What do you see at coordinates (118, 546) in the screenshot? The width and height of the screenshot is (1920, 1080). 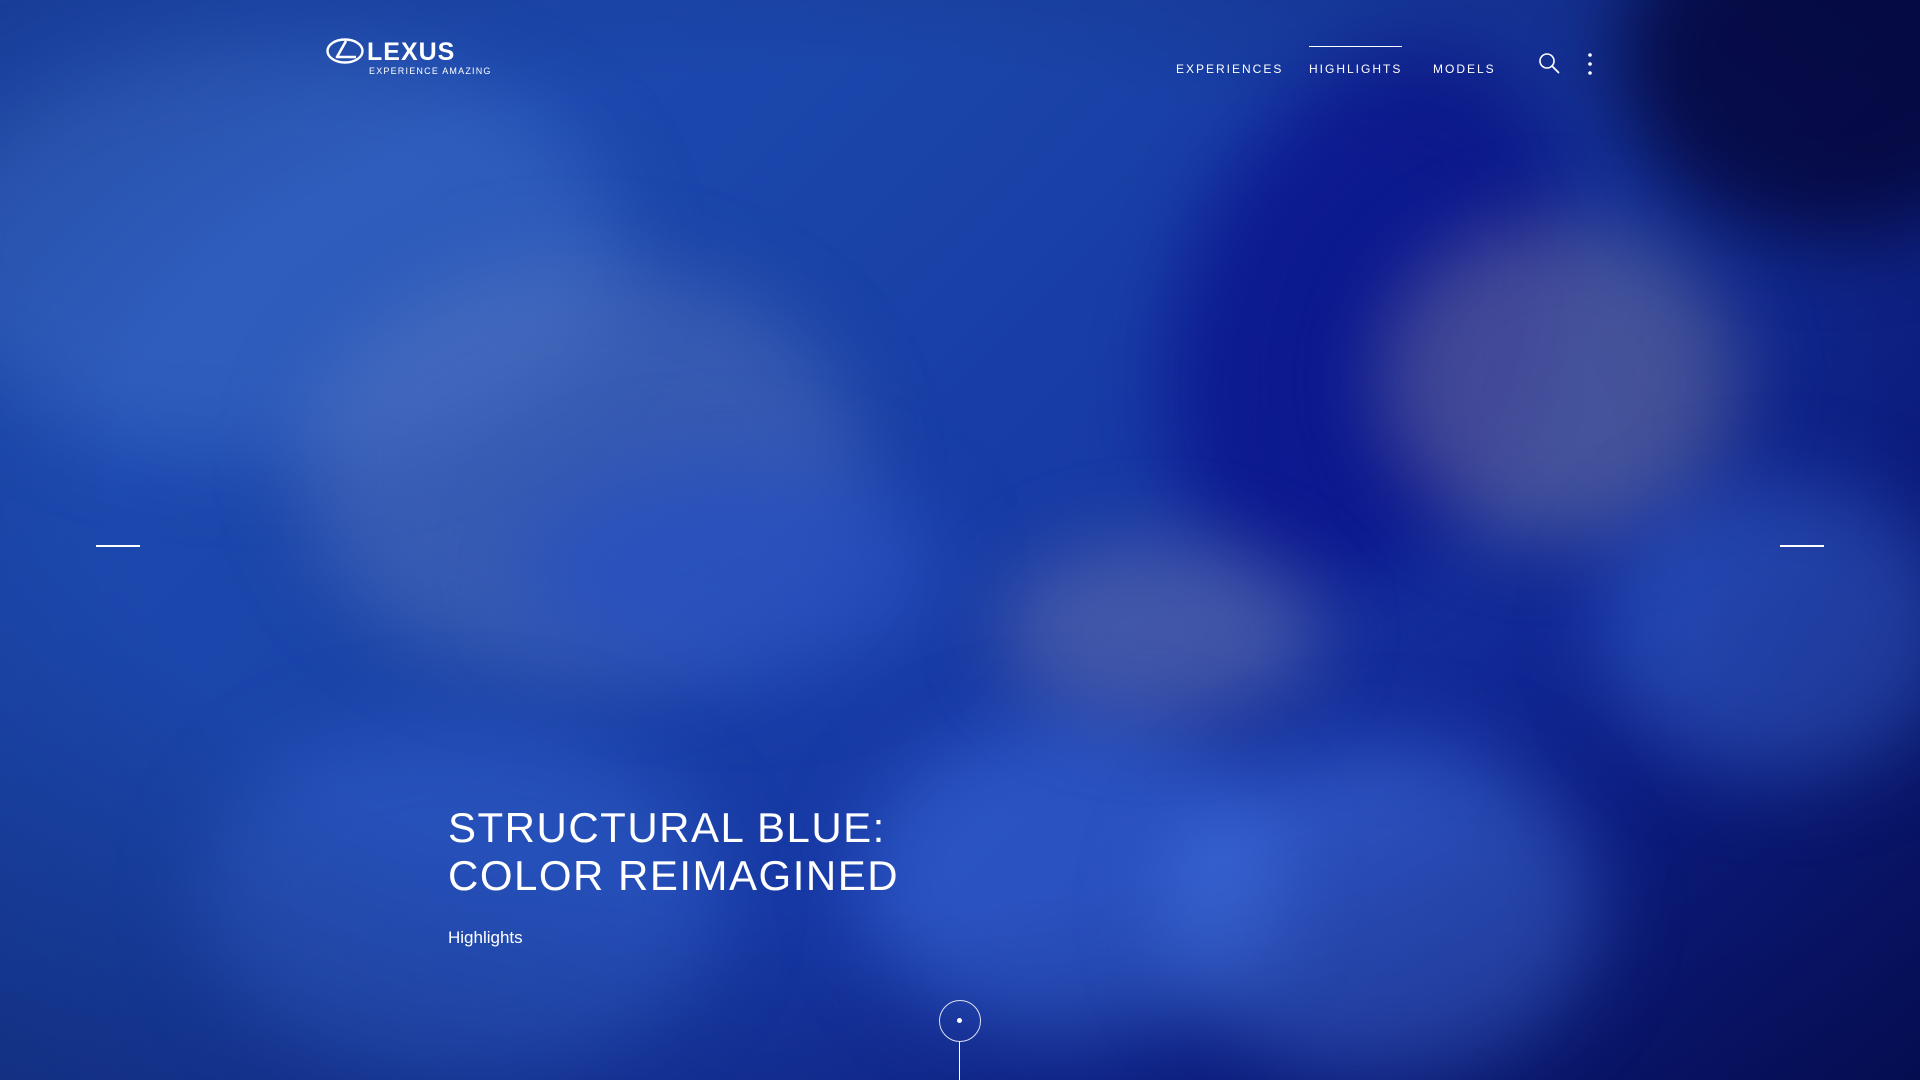 I see `carousel-prev-arrow-icon` at bounding box center [118, 546].